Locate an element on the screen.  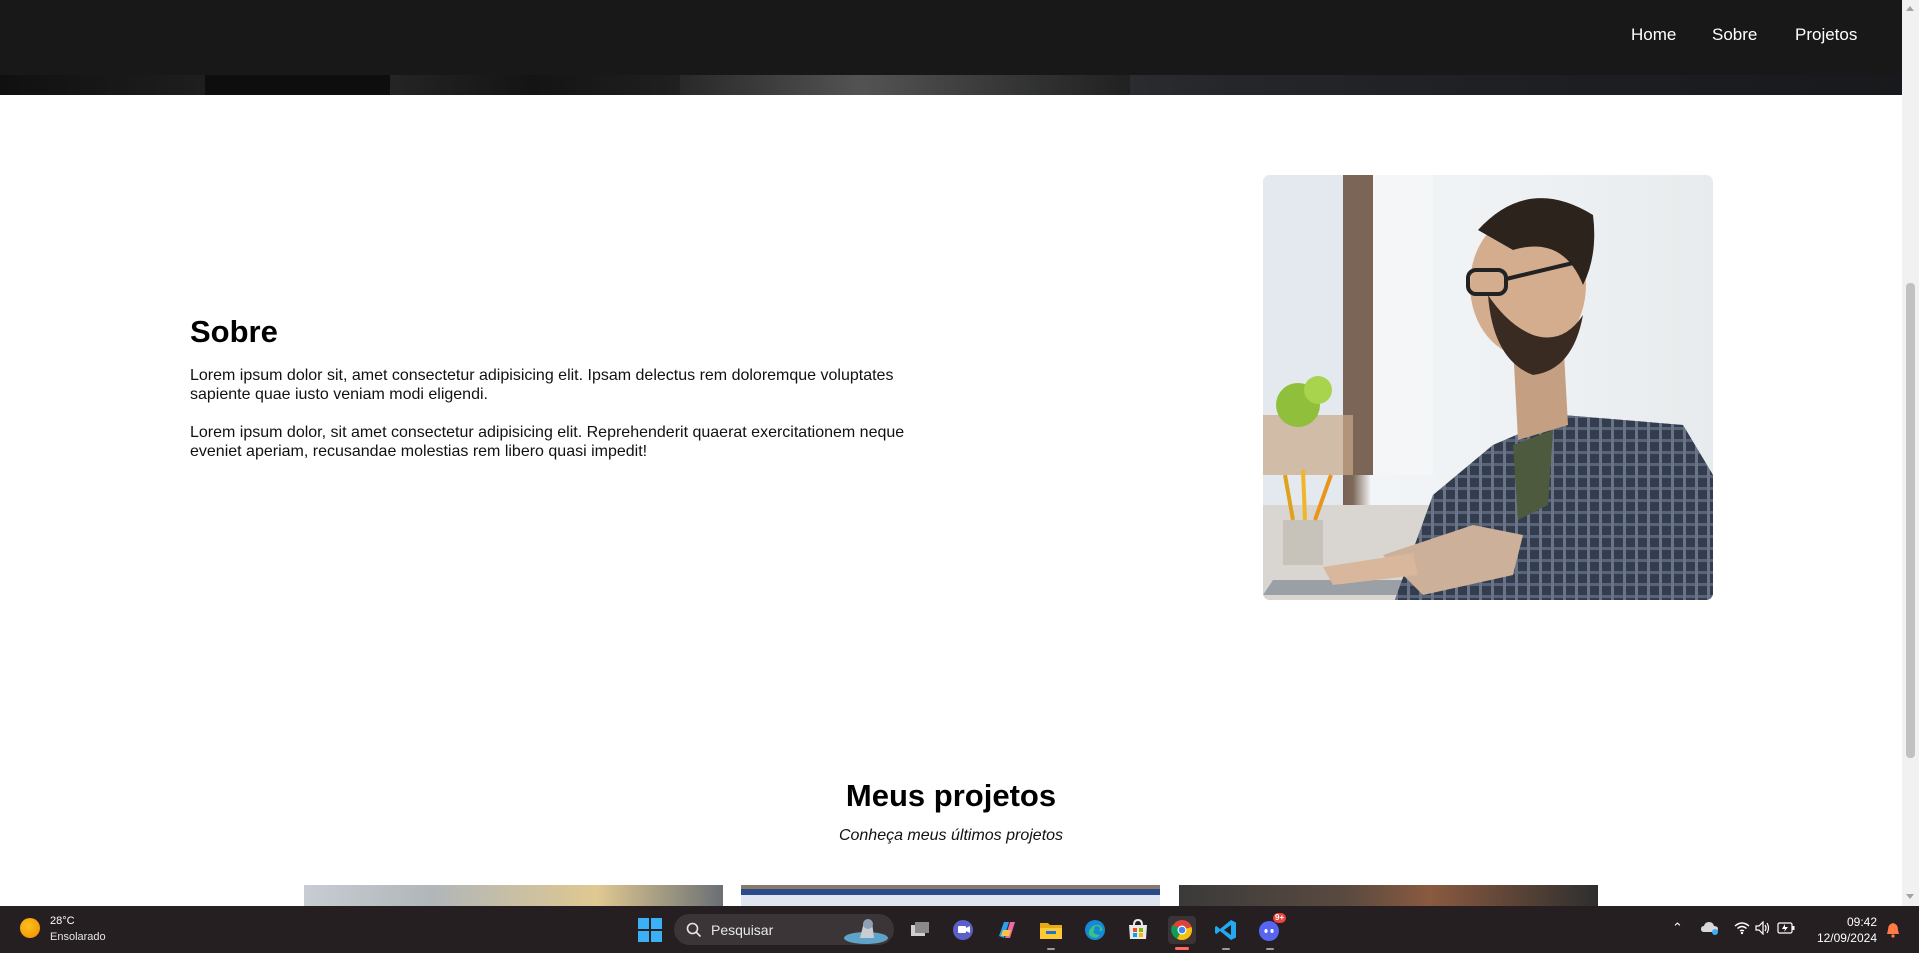
projects-subtitle: Conheça meus últimos projetos is located at coordinates (951, 835).